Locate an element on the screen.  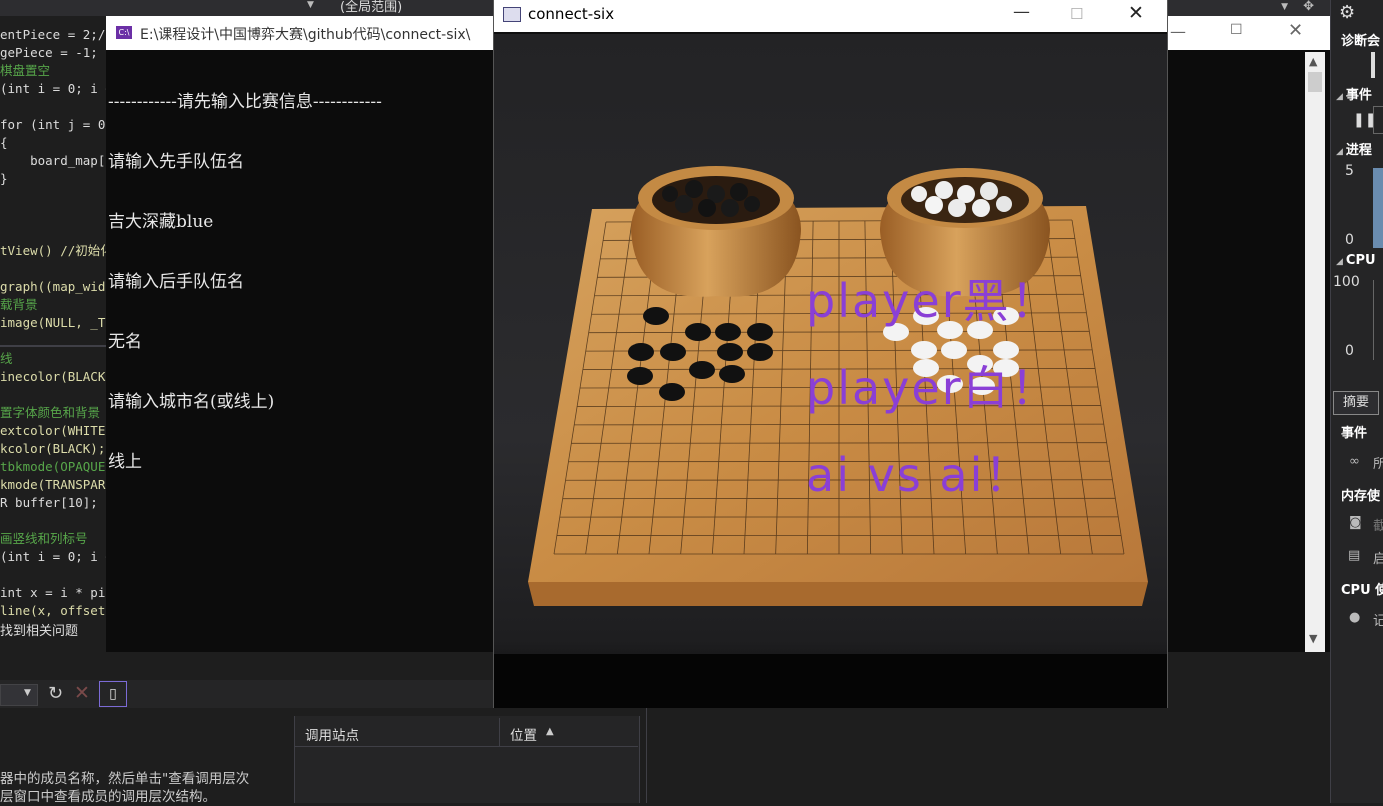
code-line: 载背景 is located at coordinates (19, 305).